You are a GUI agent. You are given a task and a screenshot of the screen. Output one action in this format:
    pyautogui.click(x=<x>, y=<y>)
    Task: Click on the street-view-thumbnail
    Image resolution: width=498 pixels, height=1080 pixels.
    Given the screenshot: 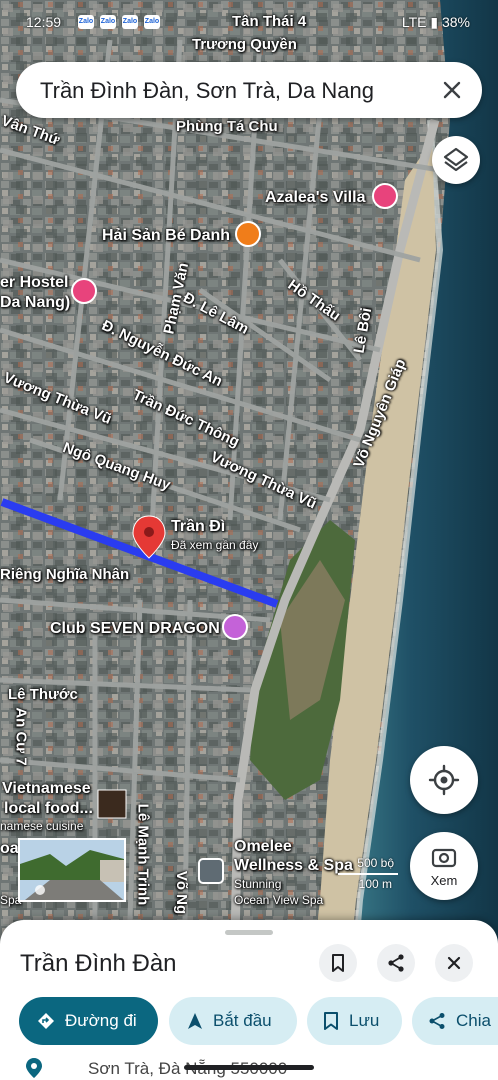 What is the action you would take?
    pyautogui.click(x=72, y=870)
    